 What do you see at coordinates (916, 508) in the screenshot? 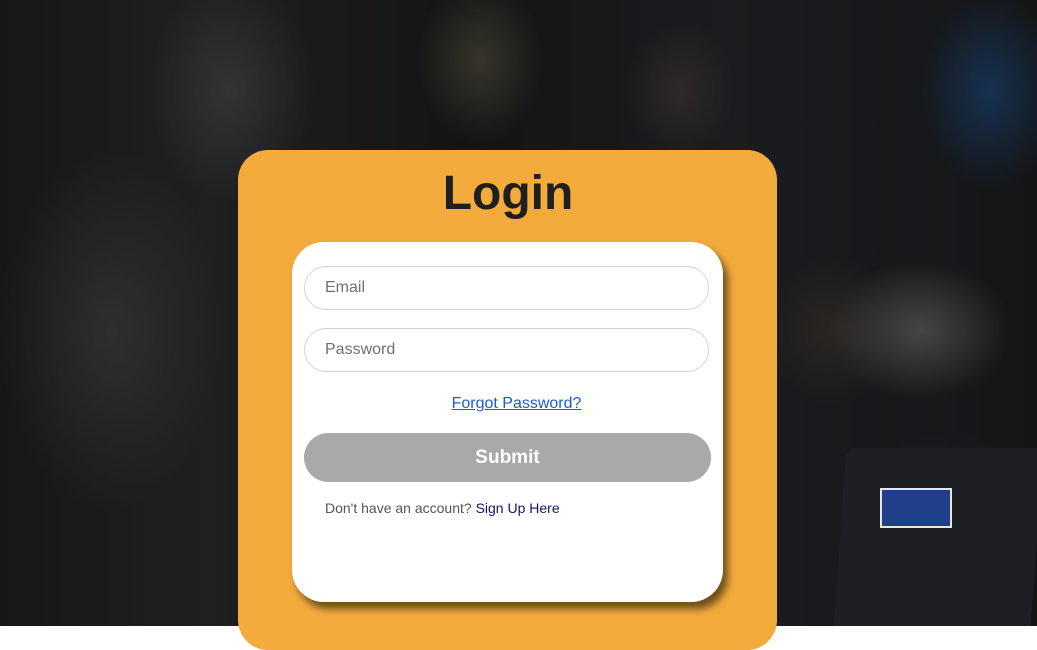
I see `background-laptop-sticker` at bounding box center [916, 508].